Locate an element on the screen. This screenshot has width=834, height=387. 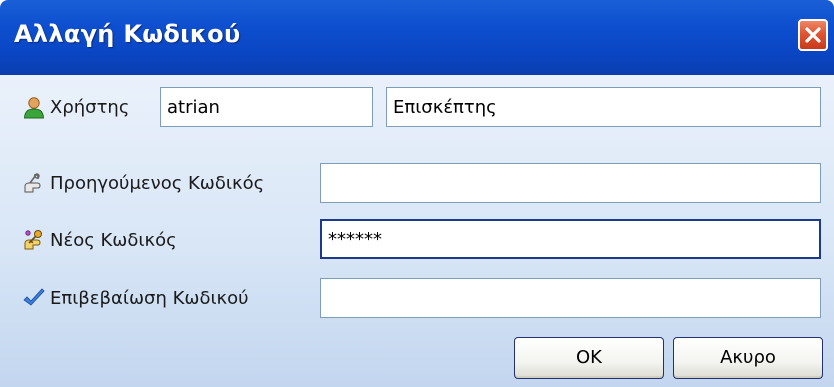
username-field is located at coordinates (266, 107).